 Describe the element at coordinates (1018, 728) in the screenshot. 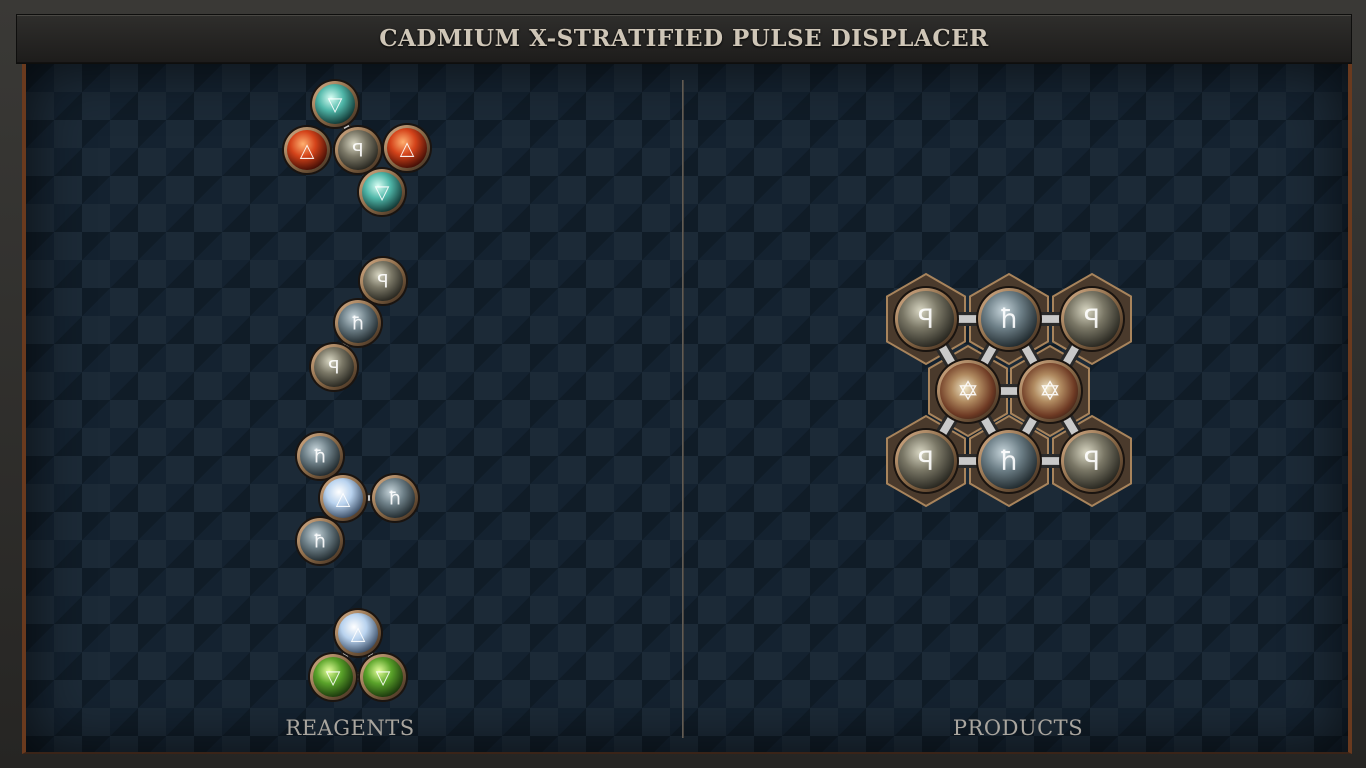

I see `products-label: PRODUCTS` at that location.